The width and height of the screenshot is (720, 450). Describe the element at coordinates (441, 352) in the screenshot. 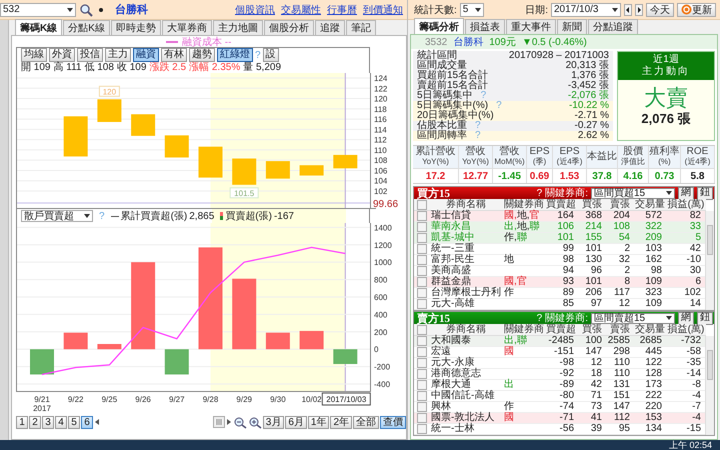

I see `broker-name: 宏遠` at that location.